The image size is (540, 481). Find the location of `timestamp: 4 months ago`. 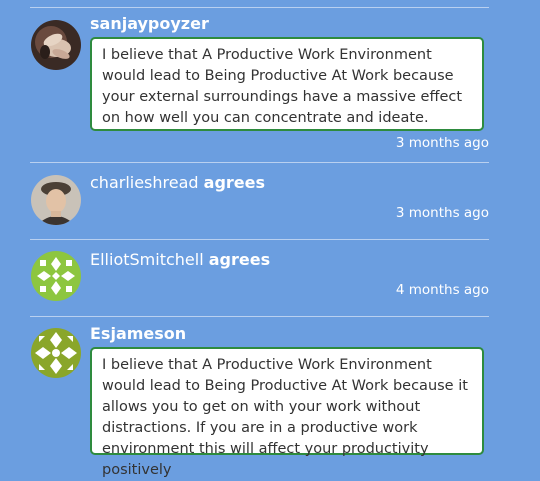

timestamp: 4 months ago is located at coordinates (442, 290).